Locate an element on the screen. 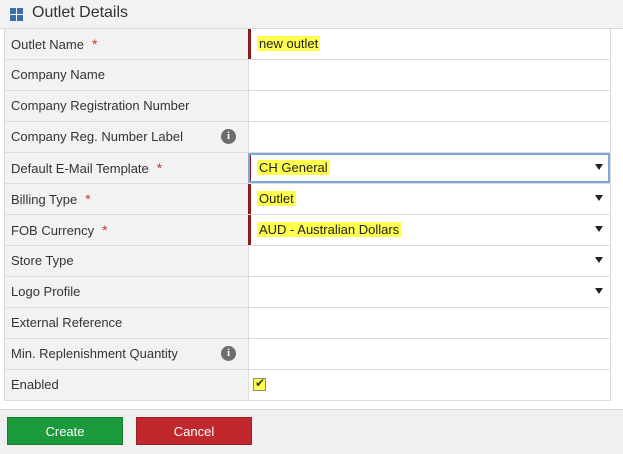  fob-currency-select: AUD - Australian Dollars is located at coordinates (429, 230).